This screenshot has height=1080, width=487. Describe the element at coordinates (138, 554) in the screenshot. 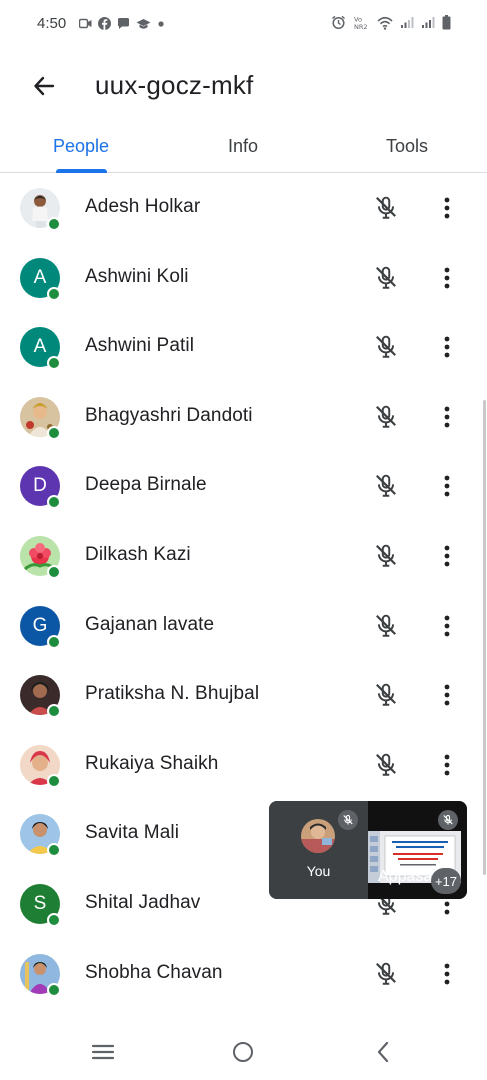

I see `participant-name: Dilkash Kazi` at that location.